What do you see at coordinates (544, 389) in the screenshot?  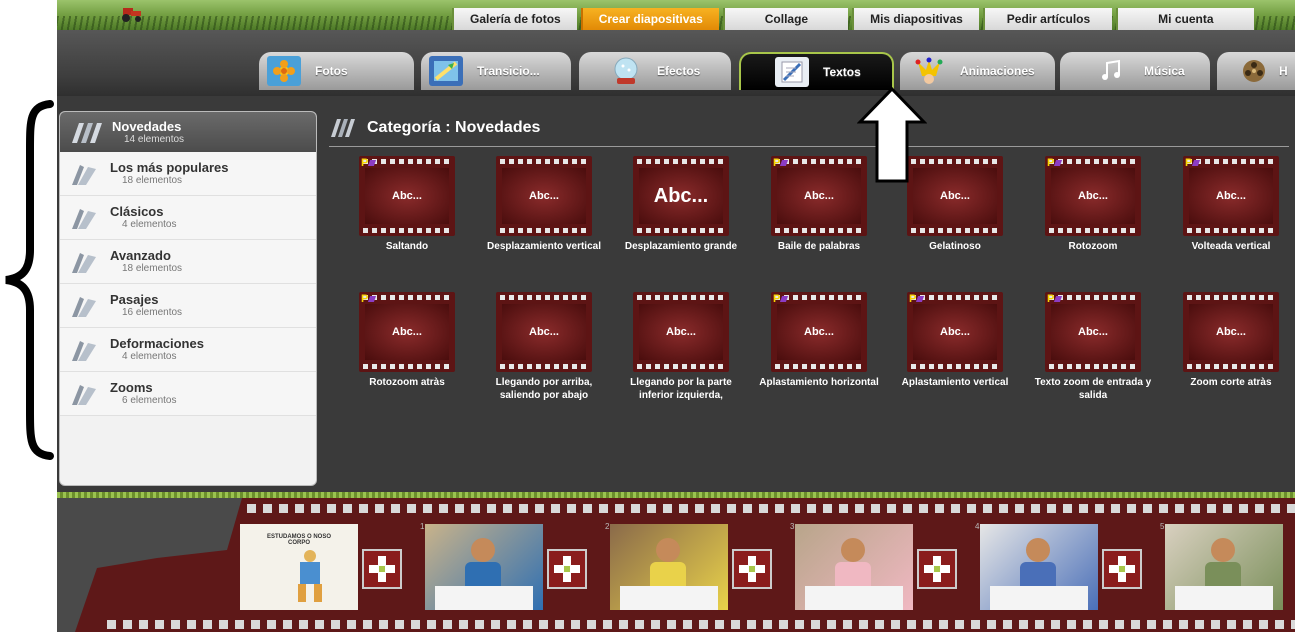 I see `effect-label: Llegando por arriba, saliendo por abajo` at bounding box center [544, 389].